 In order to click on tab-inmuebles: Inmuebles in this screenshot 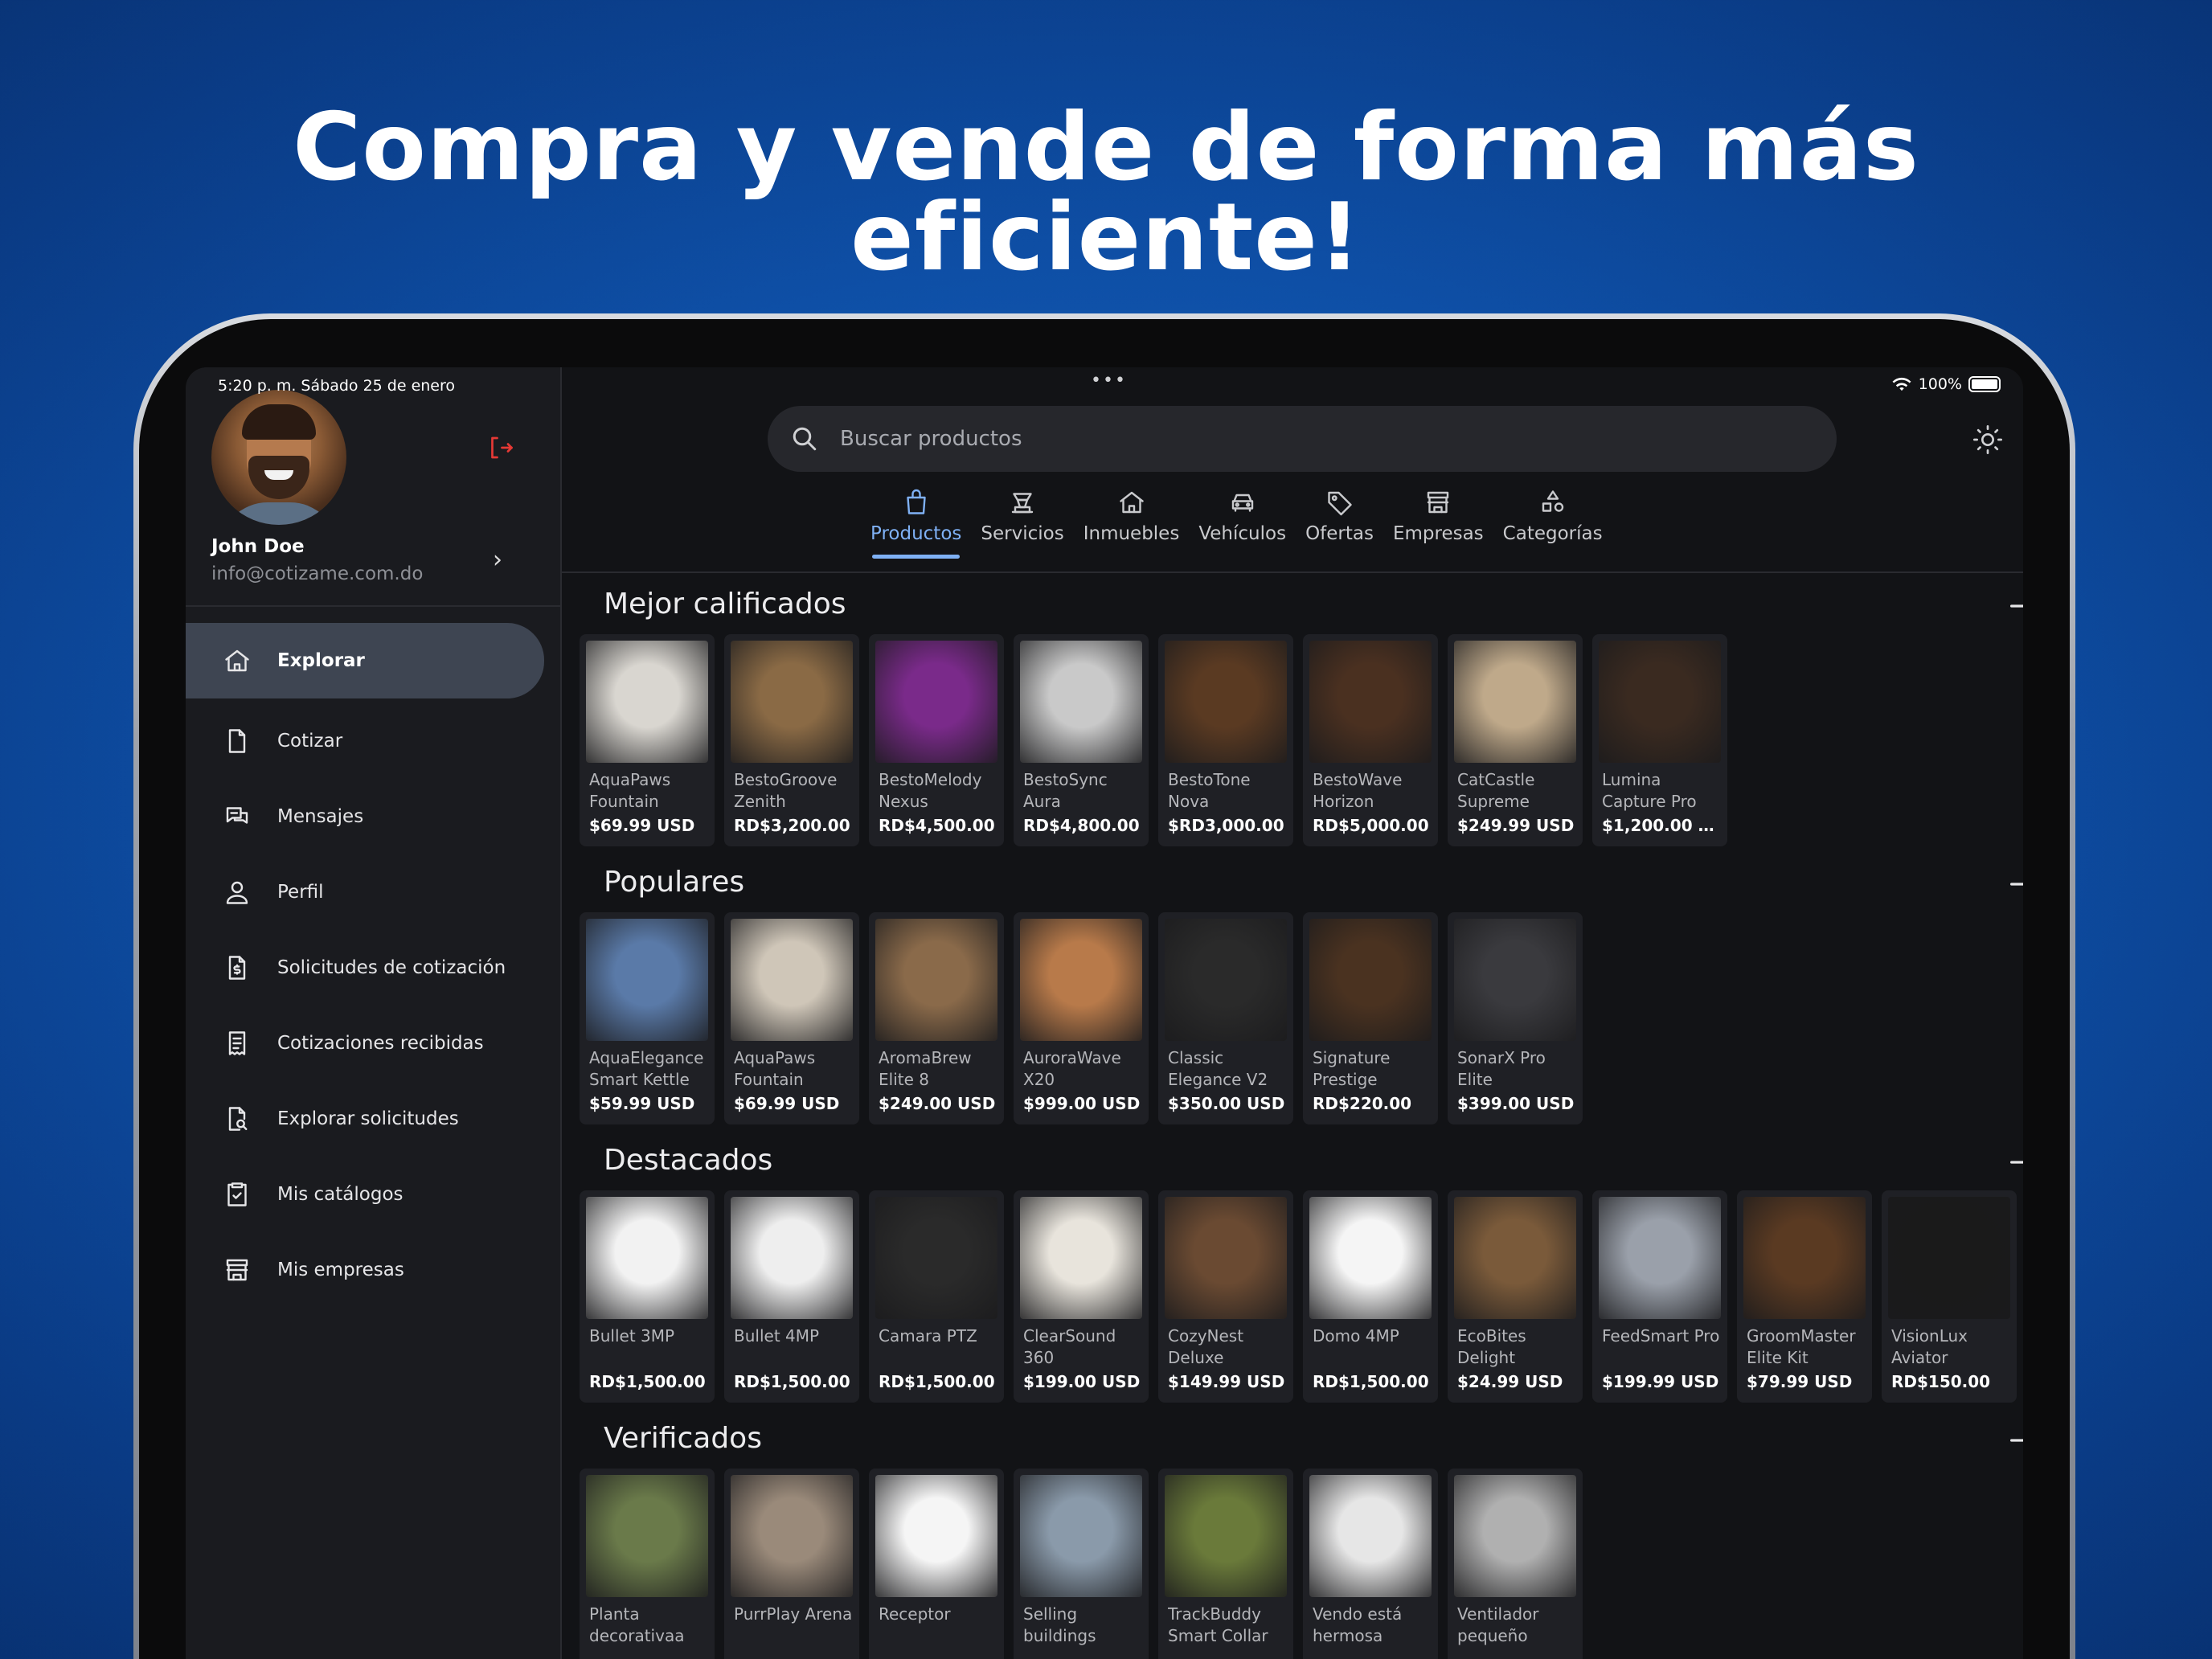, I will do `click(1132, 516)`.